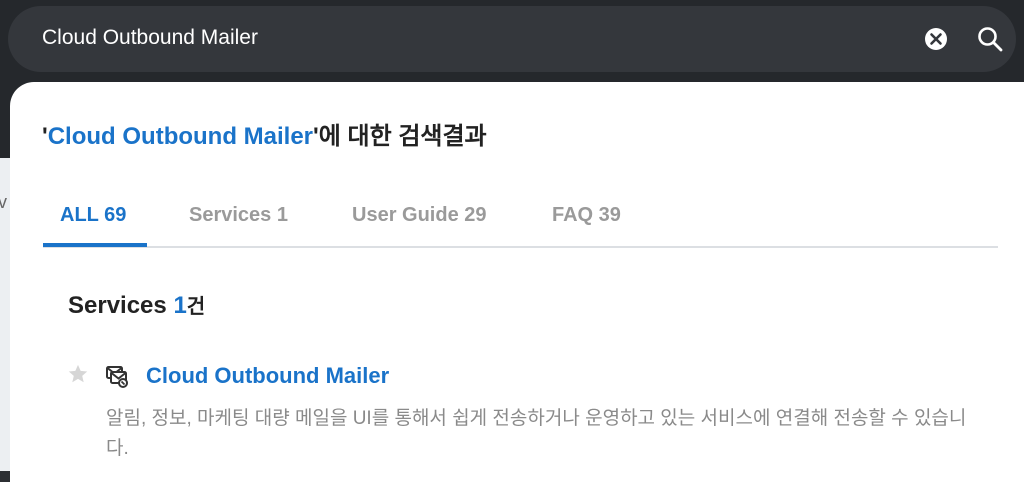  What do you see at coordinates (3, 202) in the screenshot?
I see `background-text-fragment: v` at bounding box center [3, 202].